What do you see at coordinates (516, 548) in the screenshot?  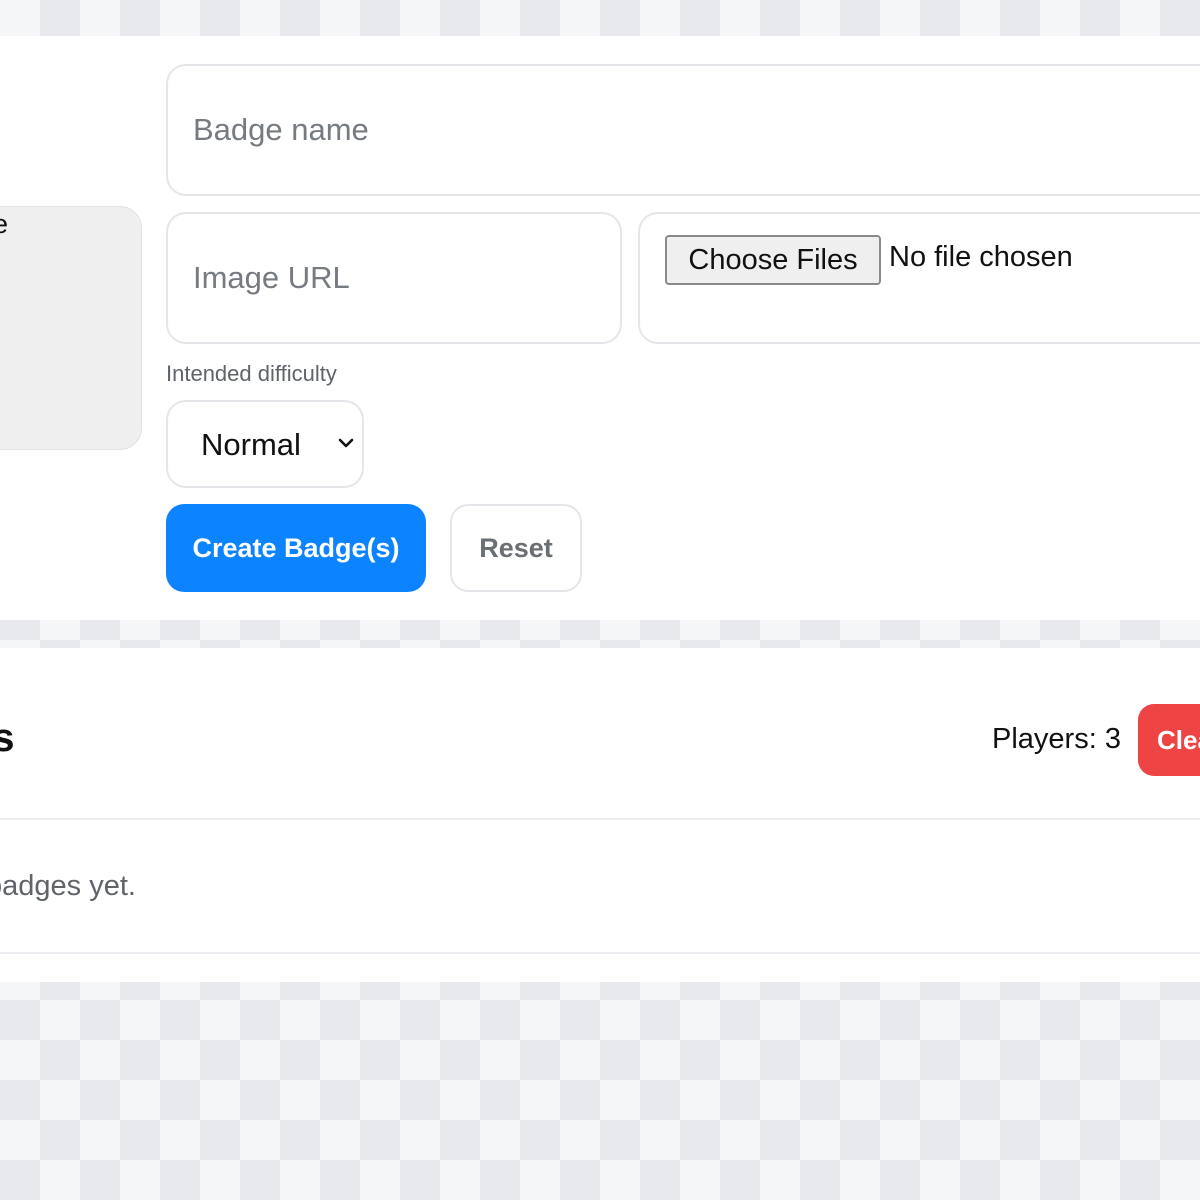 I see `reset-button: Reset` at bounding box center [516, 548].